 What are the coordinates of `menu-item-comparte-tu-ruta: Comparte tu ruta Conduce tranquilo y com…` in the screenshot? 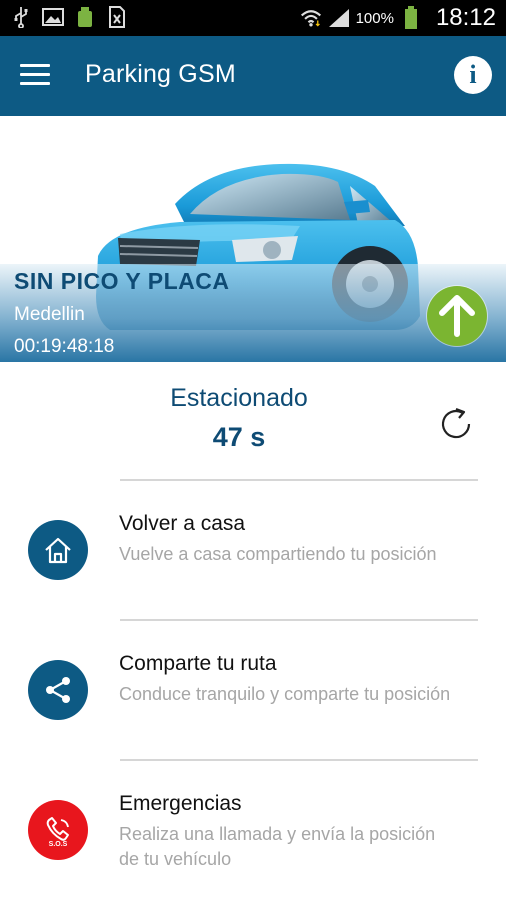 It's located at (253, 680).